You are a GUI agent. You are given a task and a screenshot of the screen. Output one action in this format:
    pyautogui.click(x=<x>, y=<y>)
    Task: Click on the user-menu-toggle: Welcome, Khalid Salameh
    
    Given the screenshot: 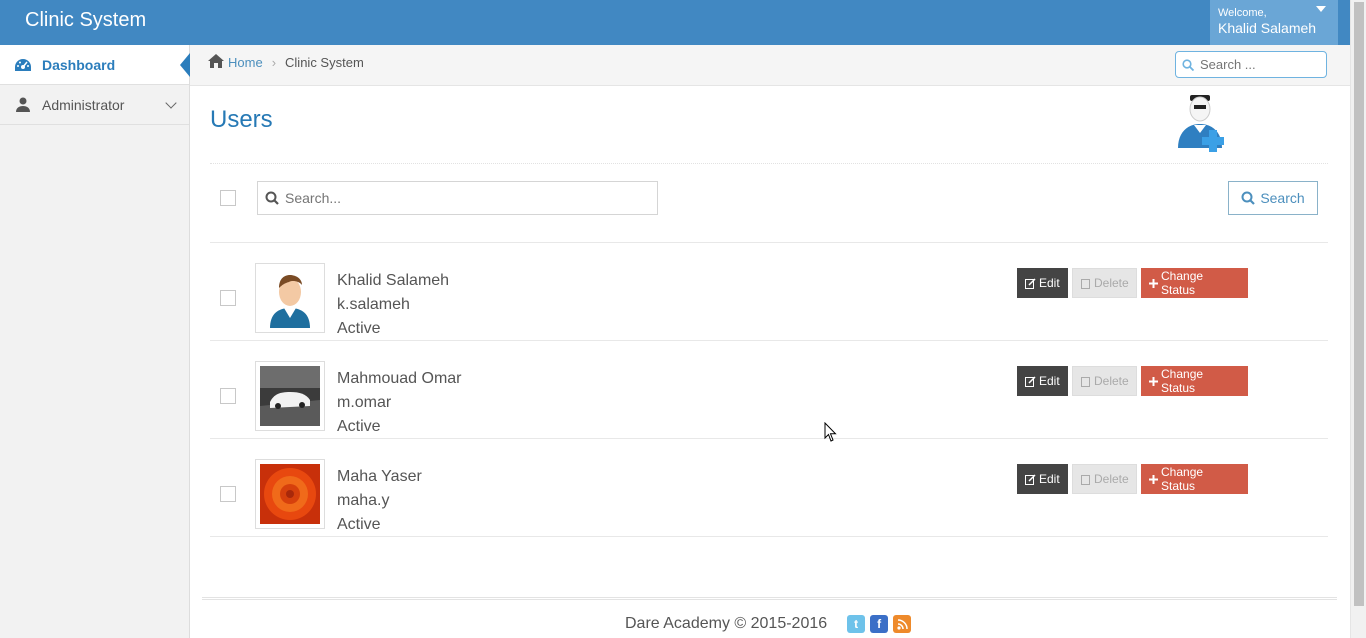 What is the action you would take?
    pyautogui.click(x=1274, y=22)
    